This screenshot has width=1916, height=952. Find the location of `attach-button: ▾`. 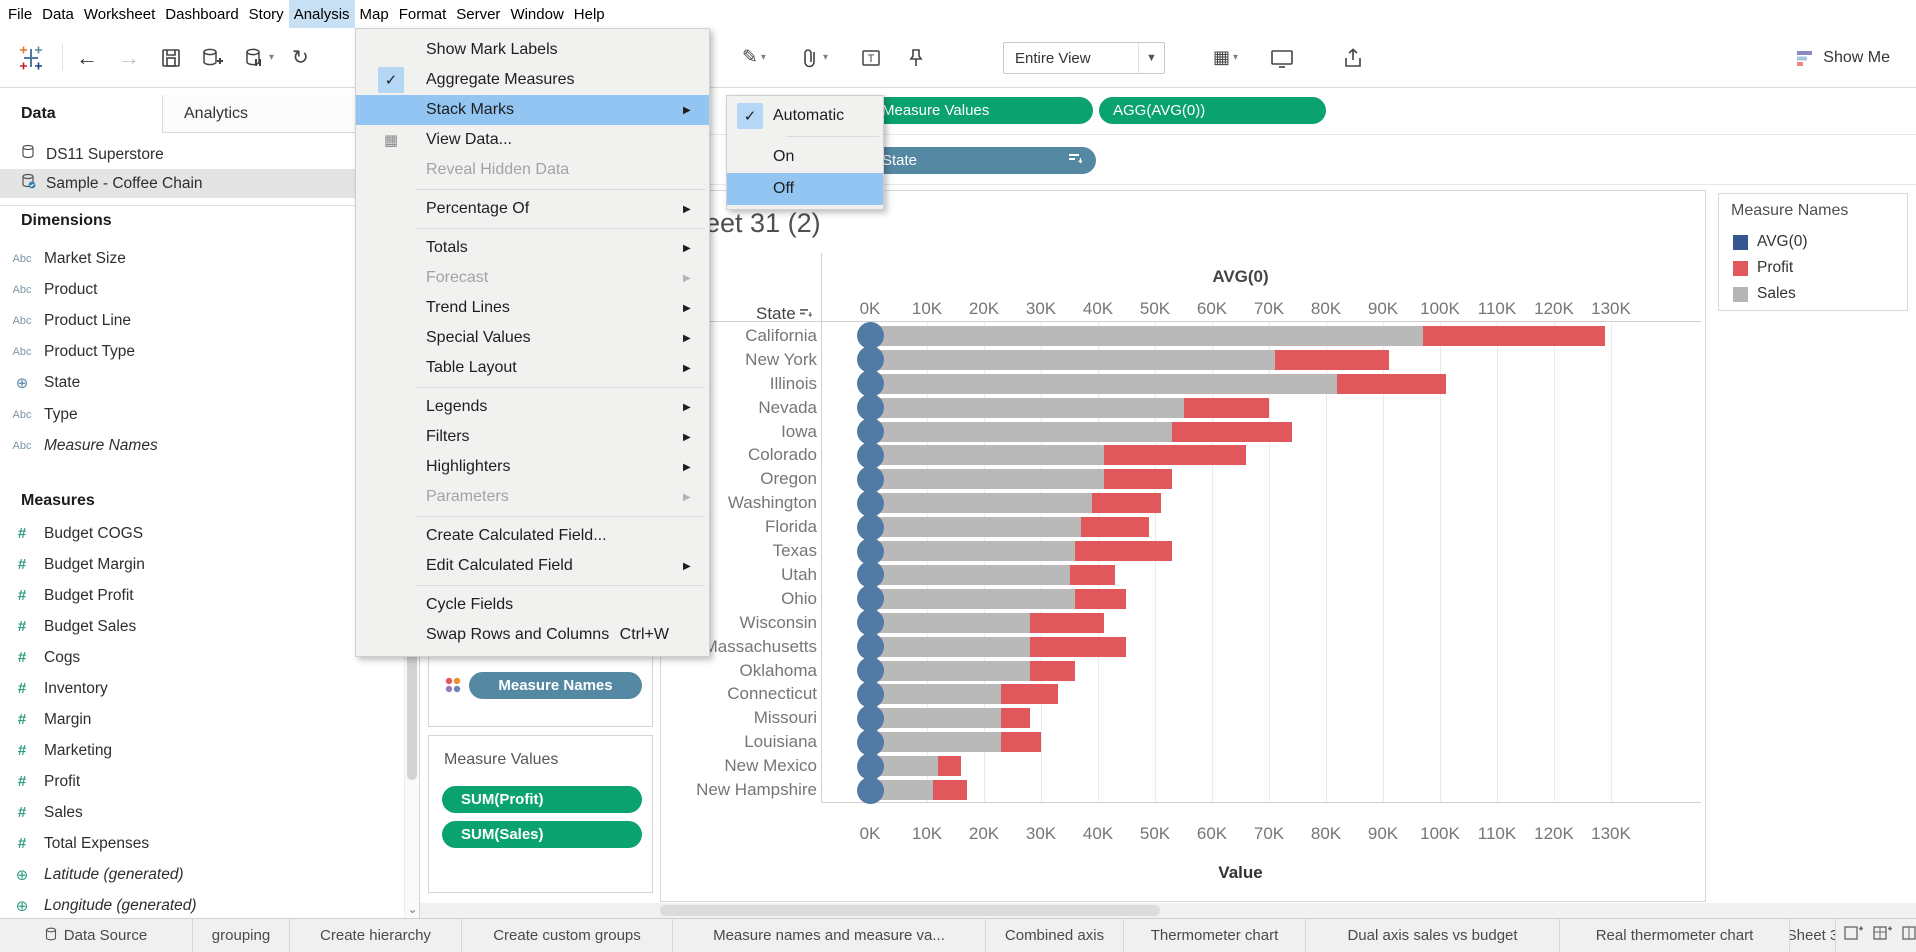

attach-button: ▾ is located at coordinates (814, 57).